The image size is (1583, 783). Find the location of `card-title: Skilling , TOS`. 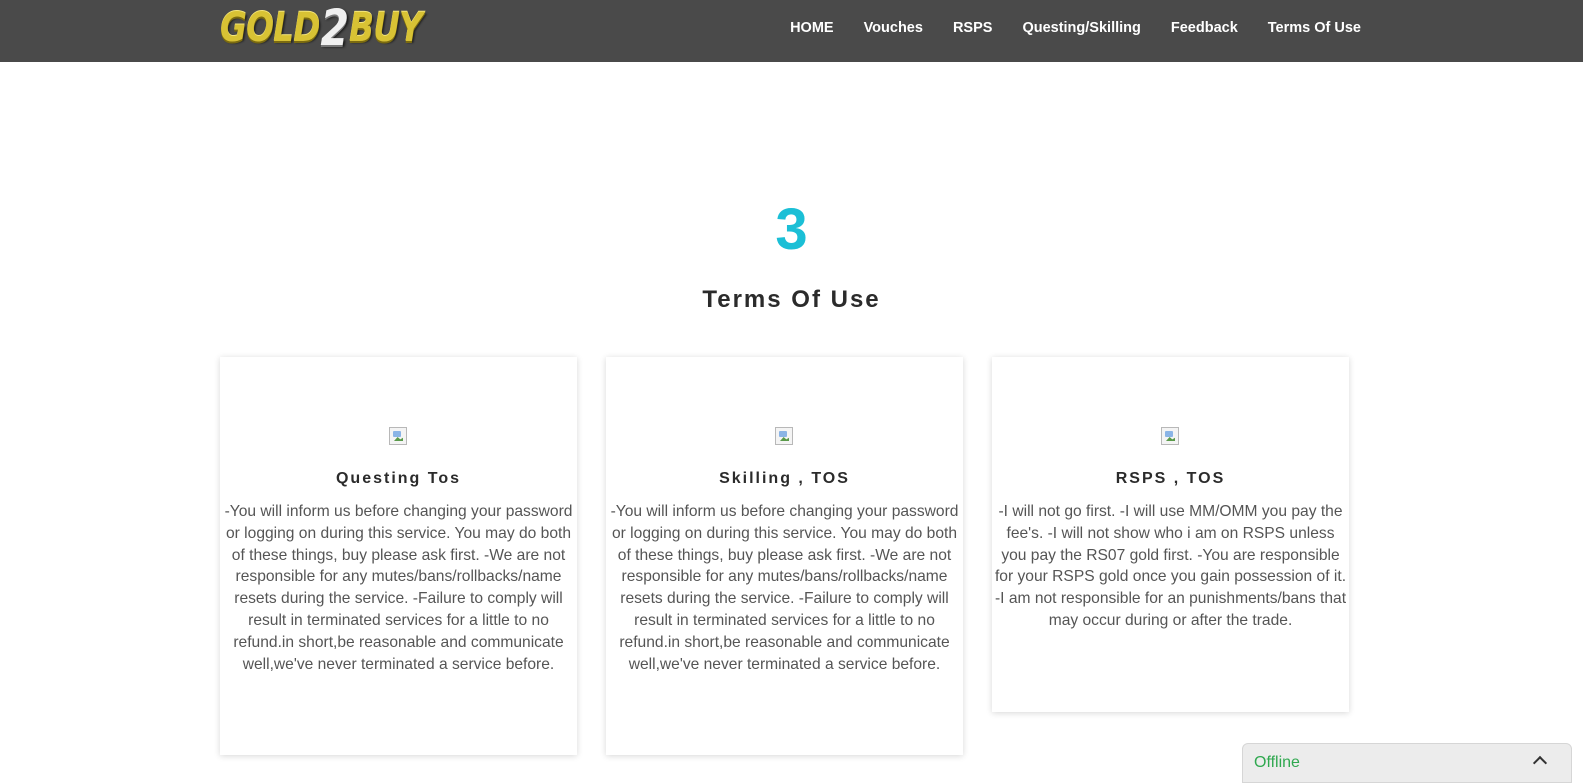

card-title: Skilling , TOS is located at coordinates (784, 478).